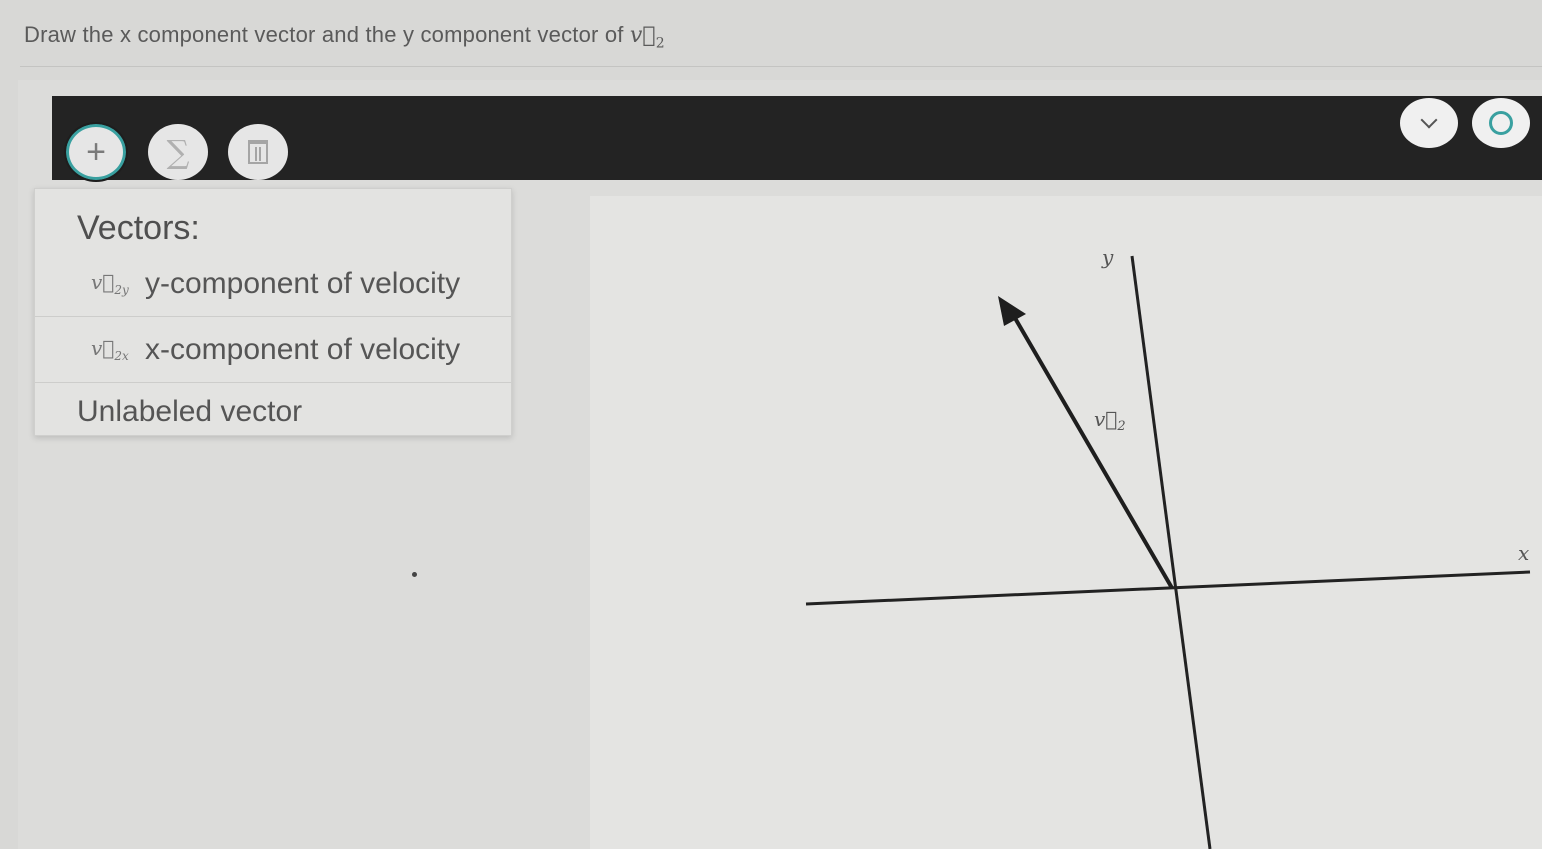 The image size is (1542, 849). Describe the element at coordinates (1110, 420) in the screenshot. I see `vector-v2-label: v⃗2` at that location.